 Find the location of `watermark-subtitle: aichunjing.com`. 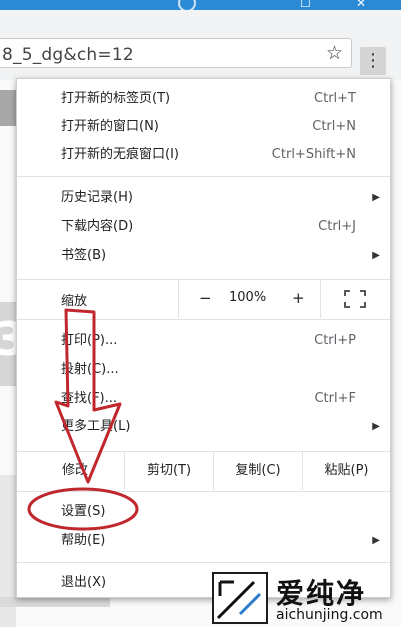

watermark-subtitle: aichunjing.com is located at coordinates (329, 615).